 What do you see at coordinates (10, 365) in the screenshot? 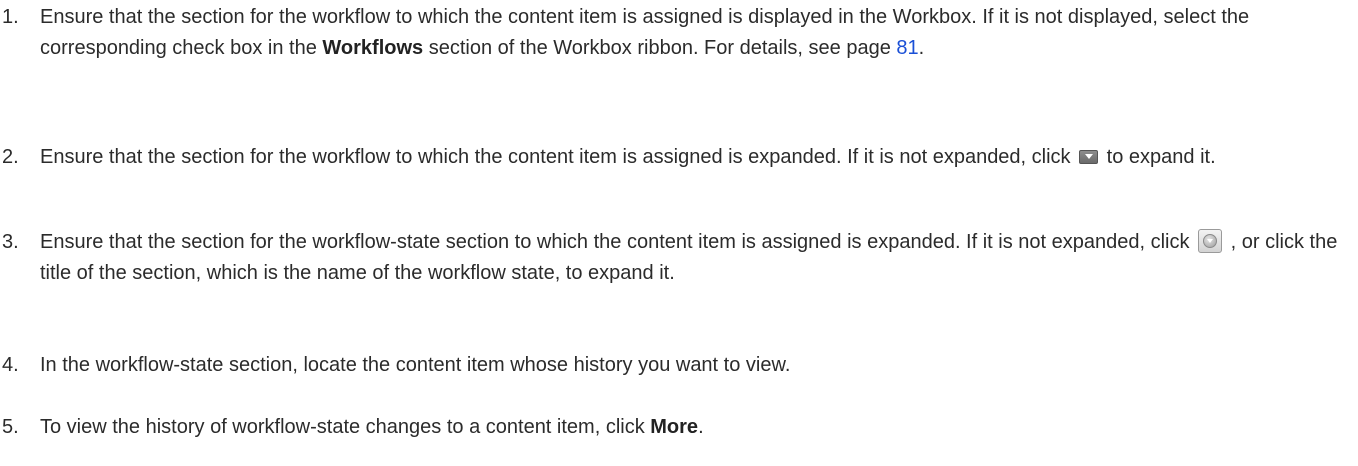
I see `step-number: 4.` at bounding box center [10, 365].